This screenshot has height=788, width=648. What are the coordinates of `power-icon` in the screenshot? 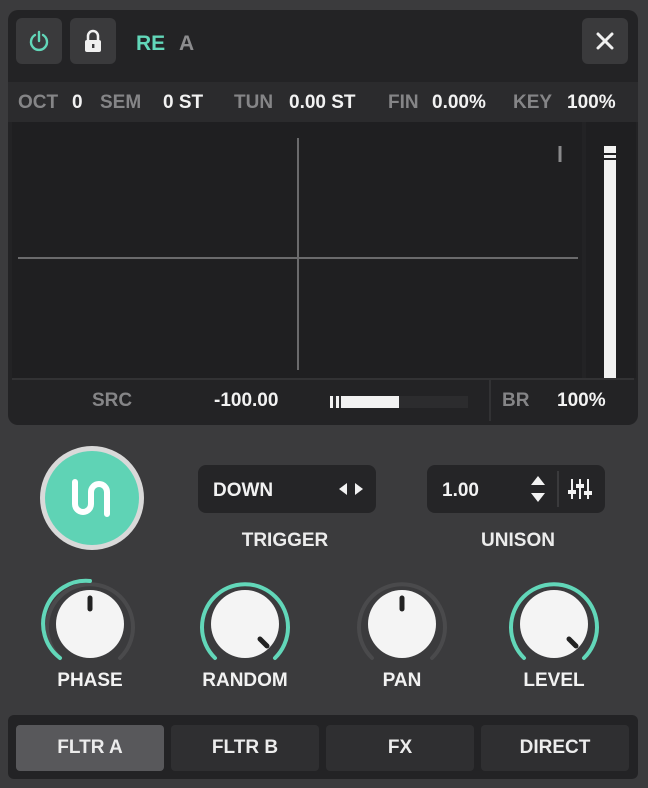 It's located at (39, 41).